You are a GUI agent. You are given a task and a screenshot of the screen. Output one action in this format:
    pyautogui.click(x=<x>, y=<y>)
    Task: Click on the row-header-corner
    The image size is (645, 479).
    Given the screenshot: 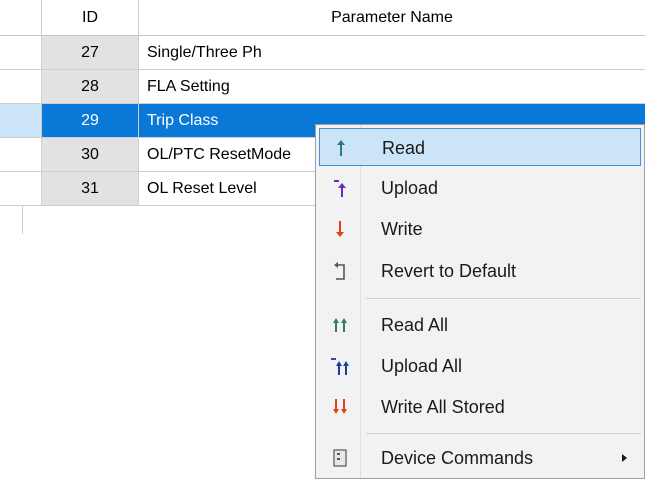 What is the action you would take?
    pyautogui.click(x=20, y=17)
    